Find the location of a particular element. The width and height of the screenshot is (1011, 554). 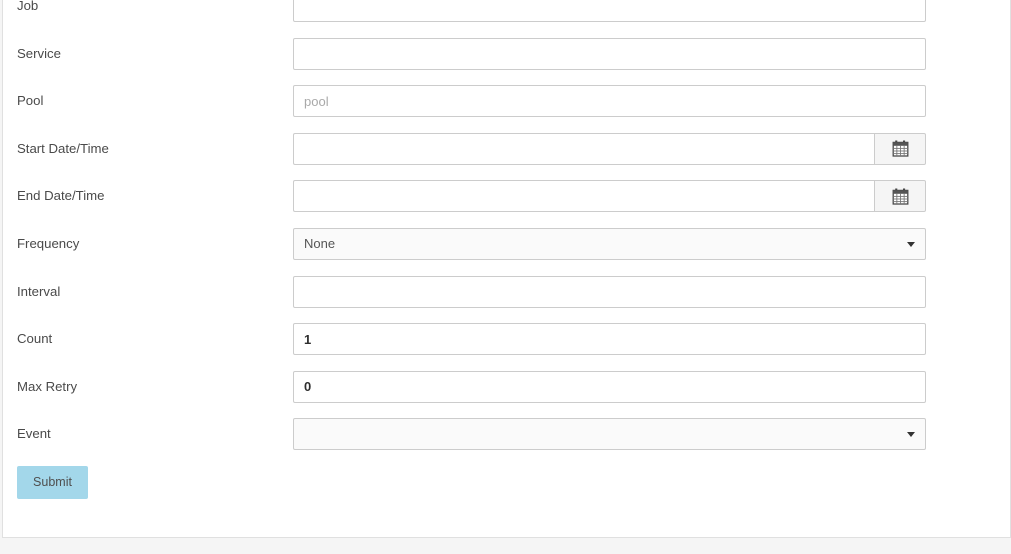

label-count: Count is located at coordinates (35, 339).